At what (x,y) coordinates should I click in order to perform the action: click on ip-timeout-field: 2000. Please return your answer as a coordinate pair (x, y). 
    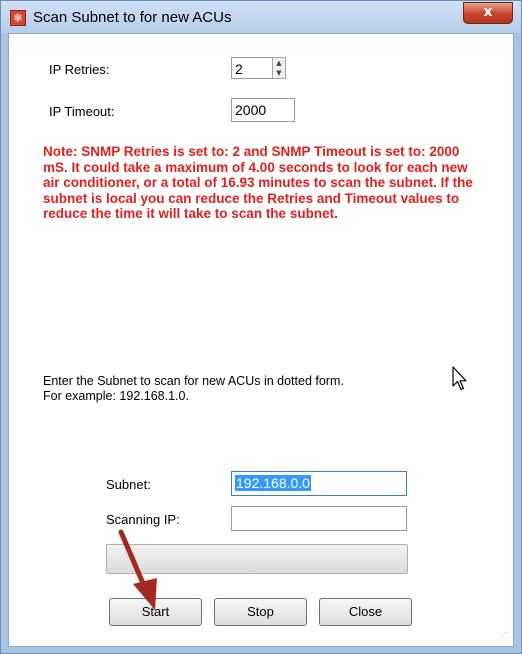
    Looking at the image, I should click on (263, 110).